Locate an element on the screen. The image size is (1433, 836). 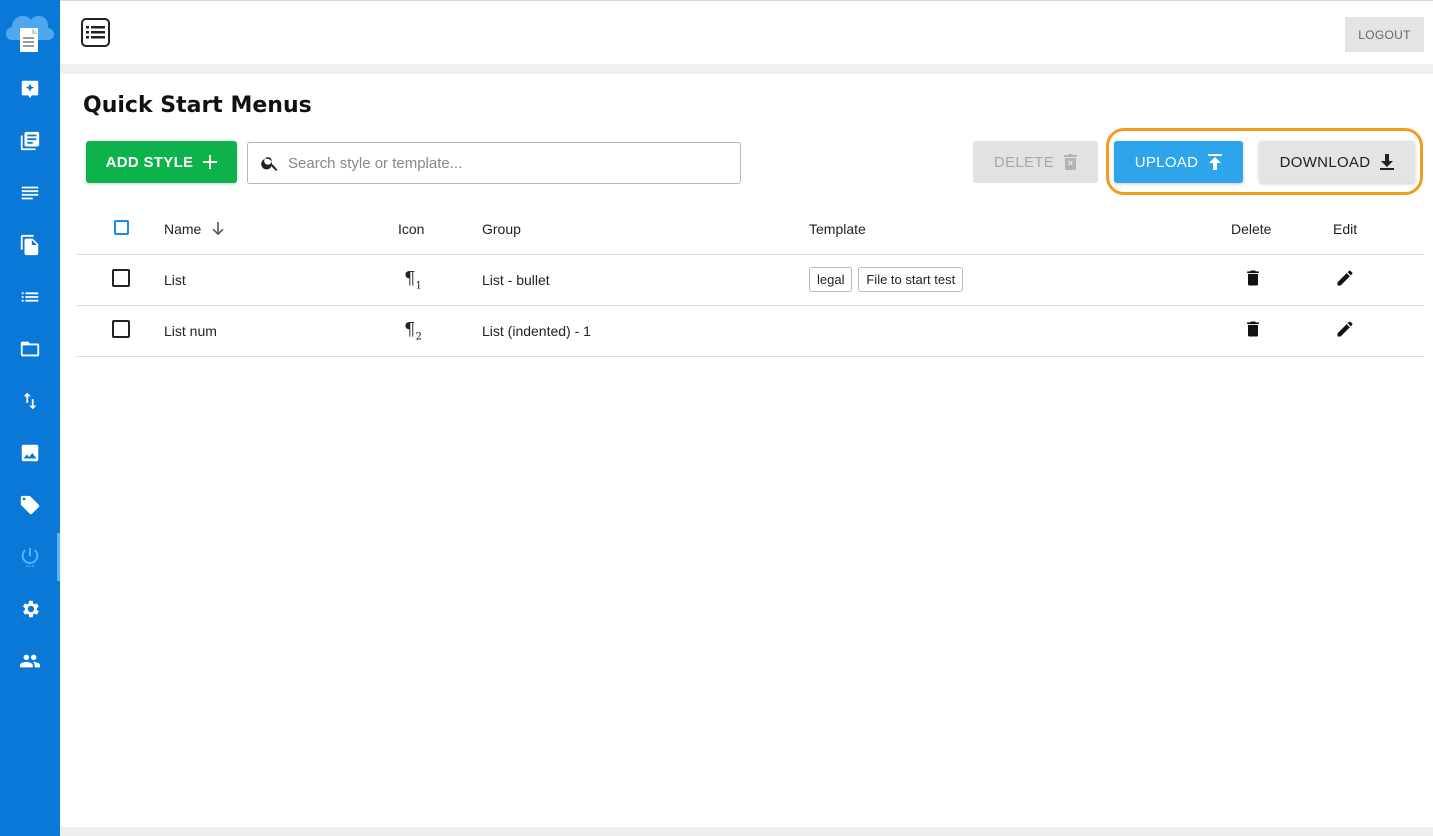
delete-column-header: Delete is located at coordinates (1282, 229).